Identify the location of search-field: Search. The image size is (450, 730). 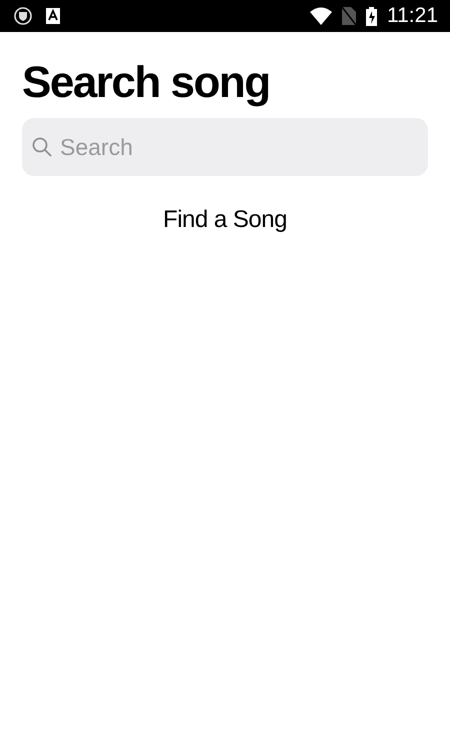
(225, 147).